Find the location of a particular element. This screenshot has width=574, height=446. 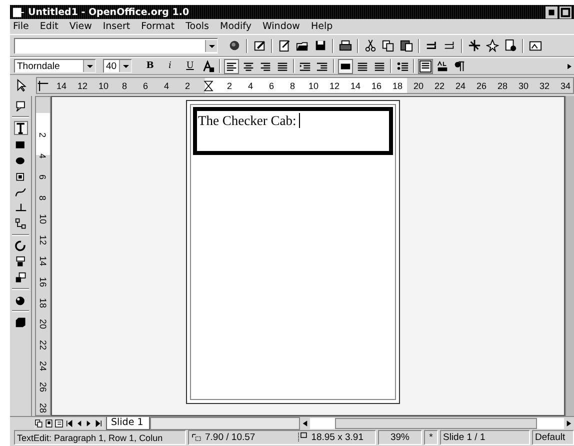

arrange-icon is located at coordinates (20, 278).